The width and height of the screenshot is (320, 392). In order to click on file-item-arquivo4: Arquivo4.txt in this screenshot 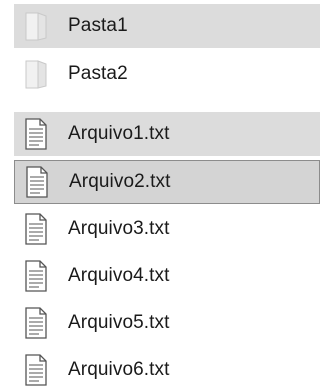, I will do `click(167, 276)`.